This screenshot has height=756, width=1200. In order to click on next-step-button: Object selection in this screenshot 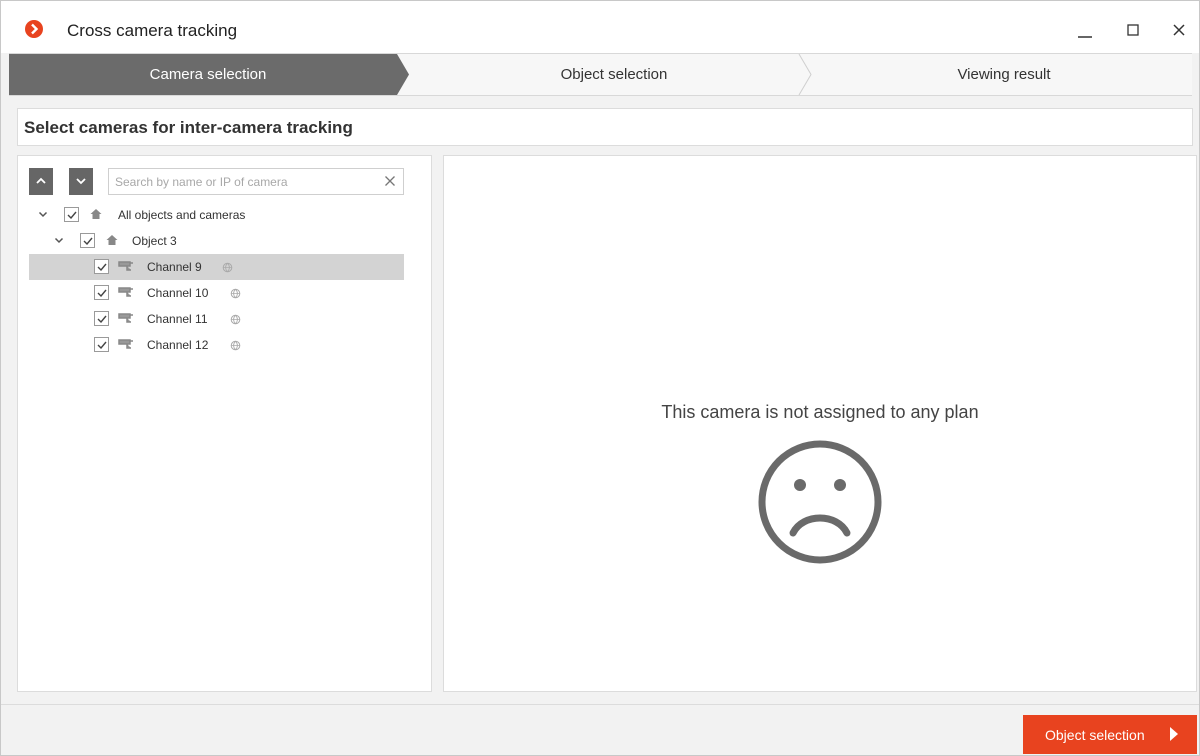, I will do `click(1110, 734)`.